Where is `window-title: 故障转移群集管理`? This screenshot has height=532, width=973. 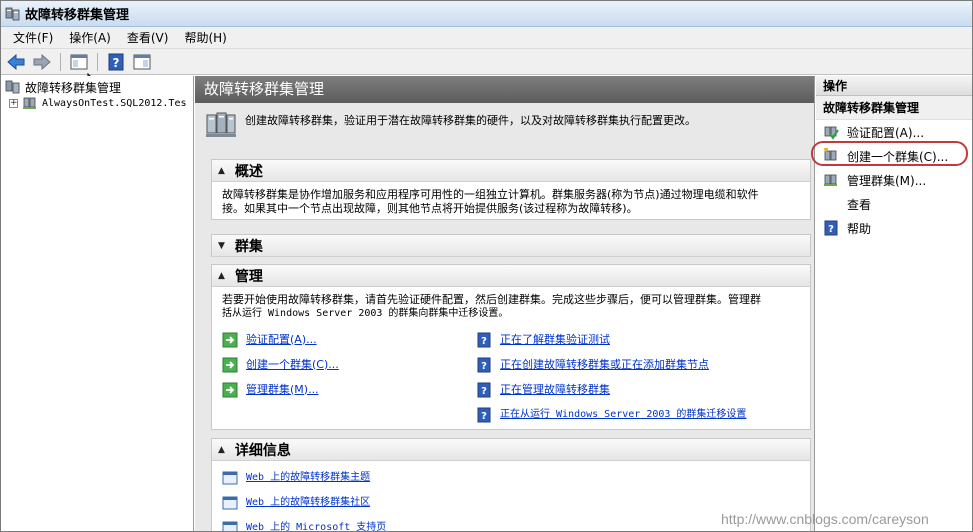 window-title: 故障转移群集管理 is located at coordinates (77, 15).